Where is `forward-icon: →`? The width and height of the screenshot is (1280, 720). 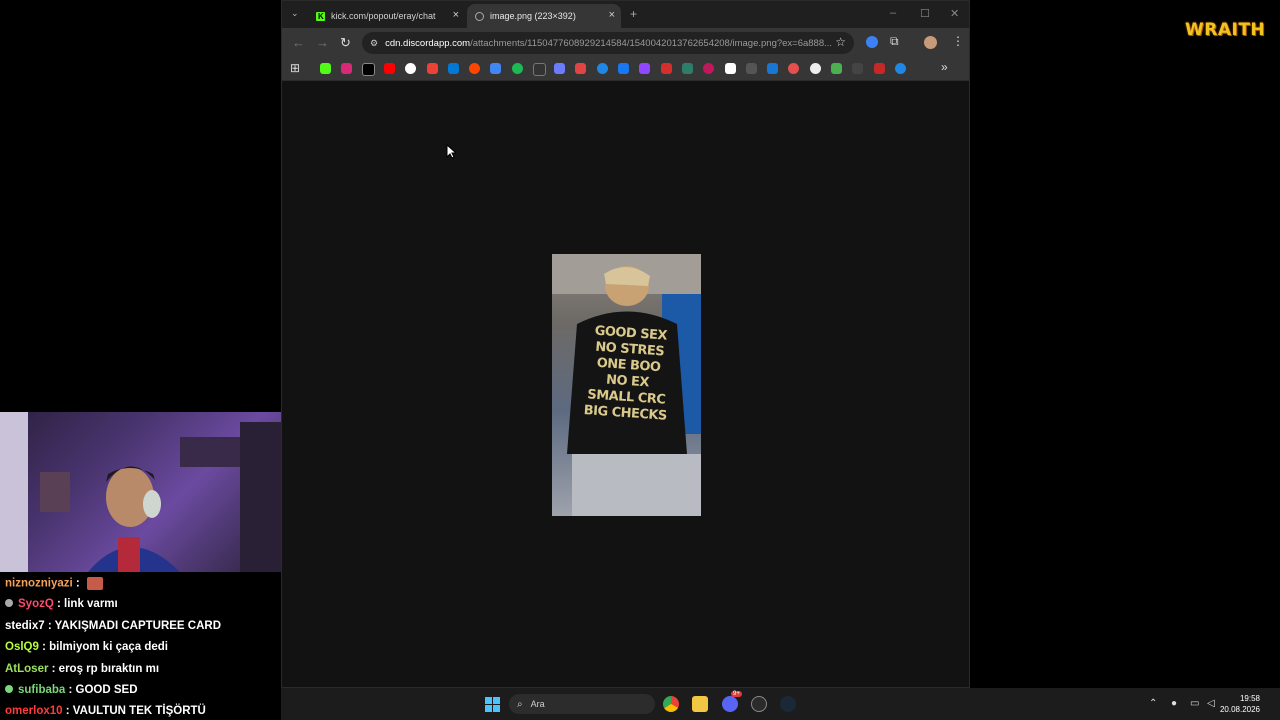
forward-icon: → is located at coordinates (322, 42).